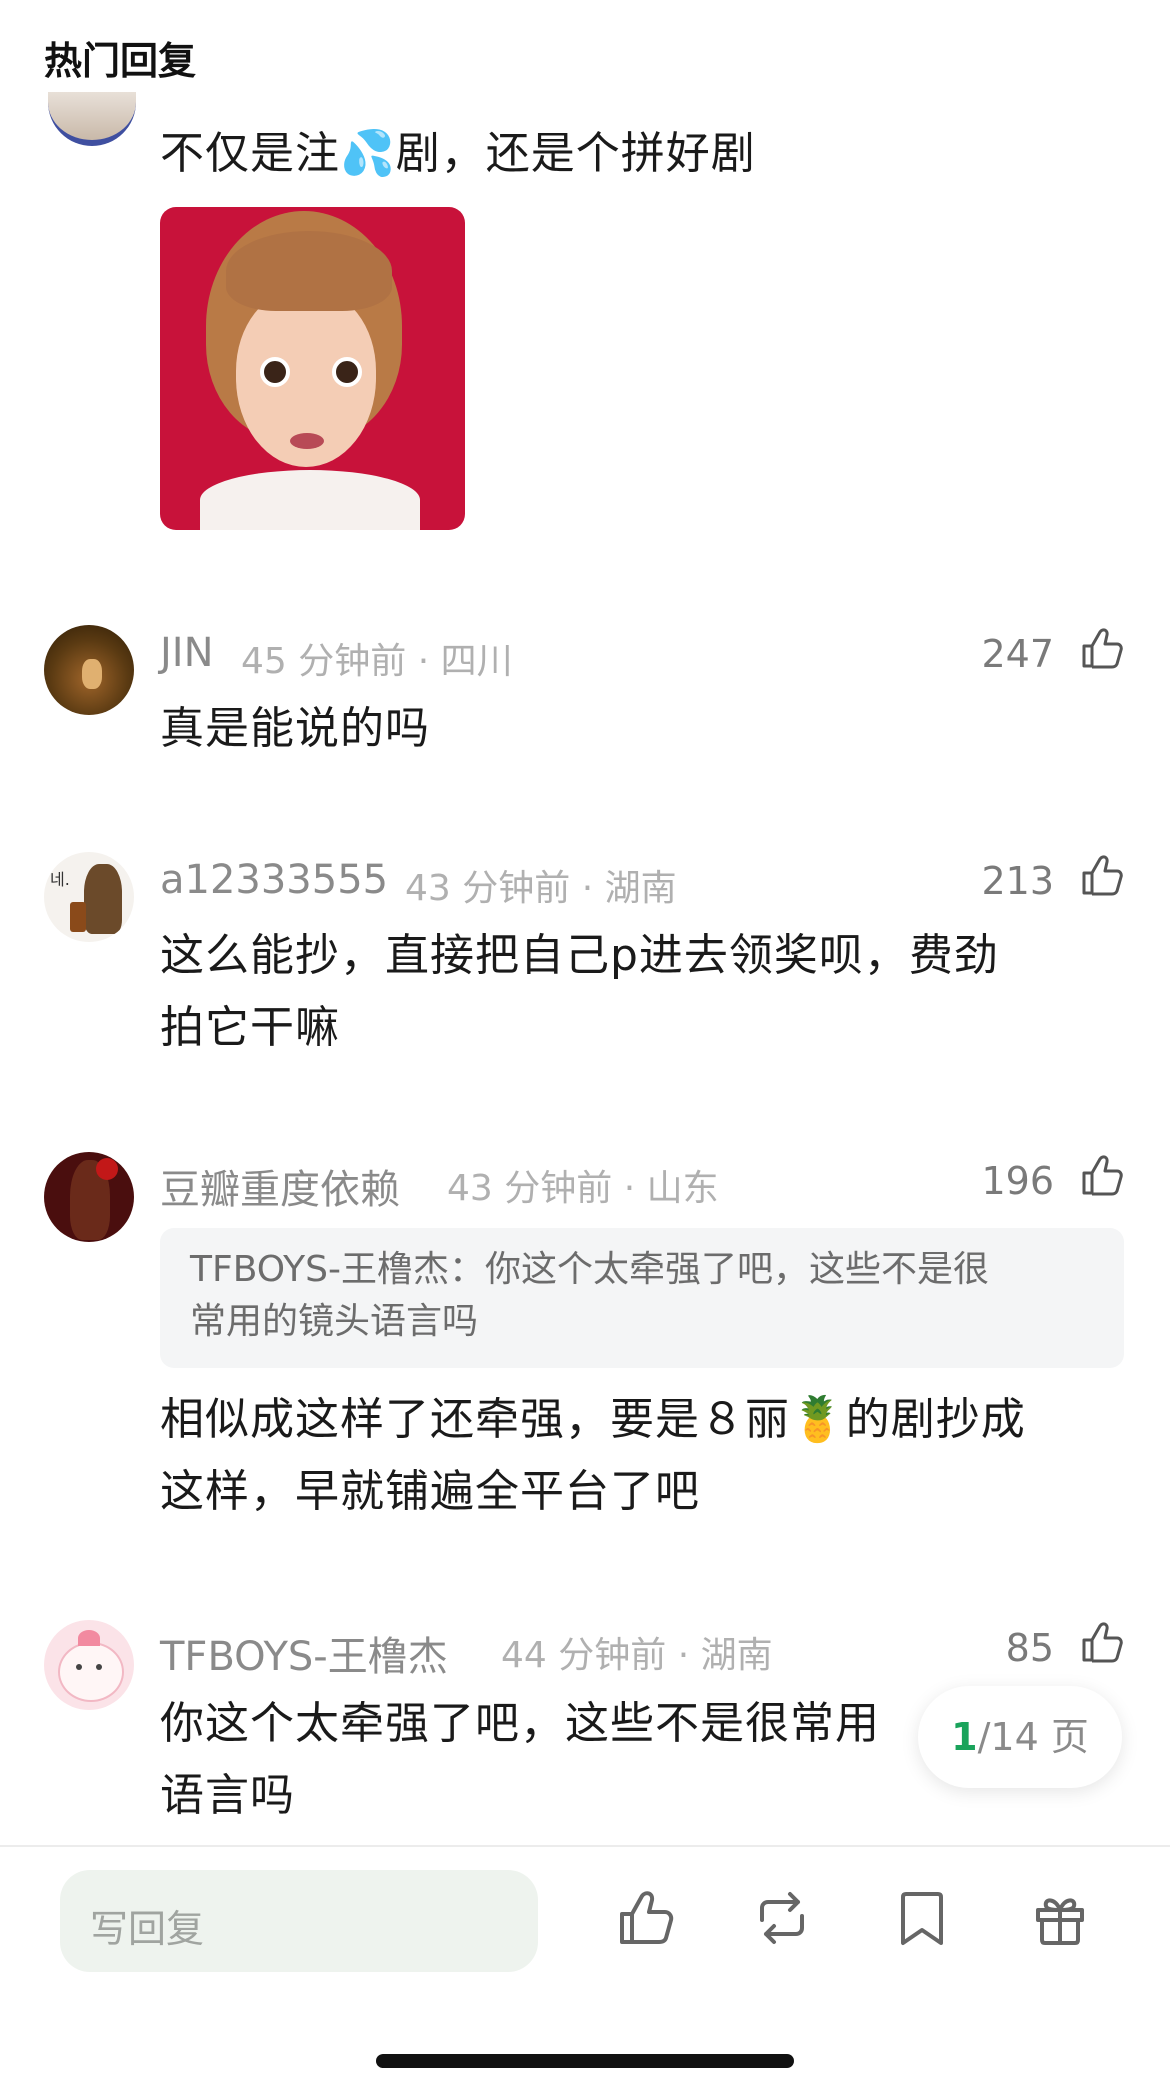  I want to click on quoted-reply: TFBOYS-王橹杰：你这个太牵强了吧，这些不是很 常用的镜头语言吗, so click(642, 1298).